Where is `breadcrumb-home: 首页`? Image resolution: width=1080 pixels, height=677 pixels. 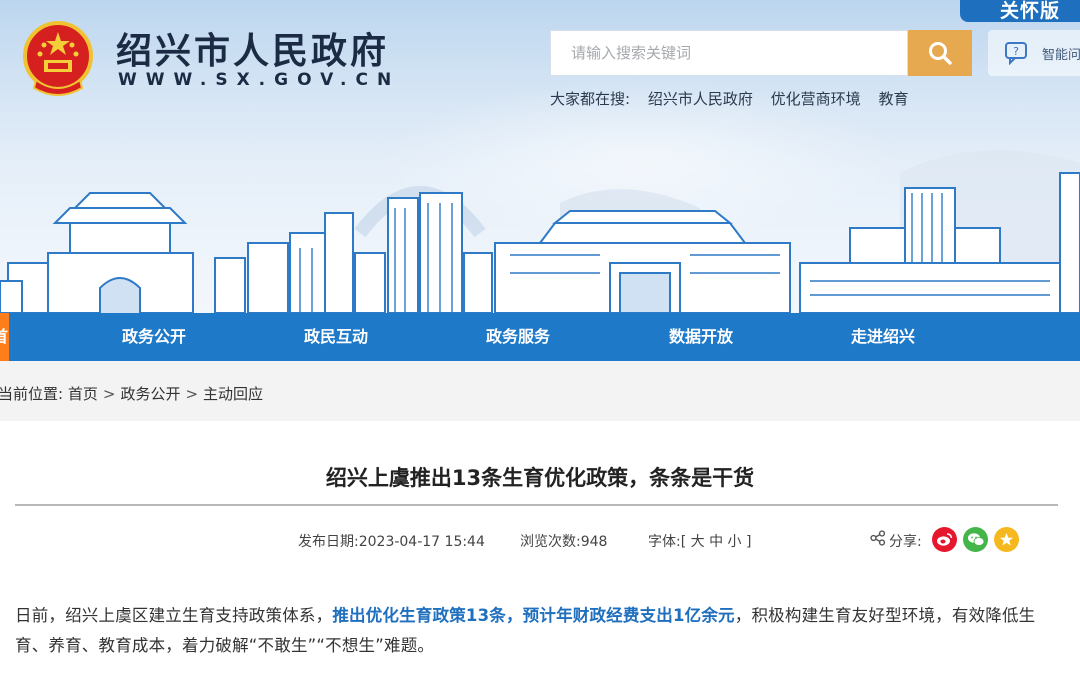
breadcrumb-home: 首页 is located at coordinates (83, 394).